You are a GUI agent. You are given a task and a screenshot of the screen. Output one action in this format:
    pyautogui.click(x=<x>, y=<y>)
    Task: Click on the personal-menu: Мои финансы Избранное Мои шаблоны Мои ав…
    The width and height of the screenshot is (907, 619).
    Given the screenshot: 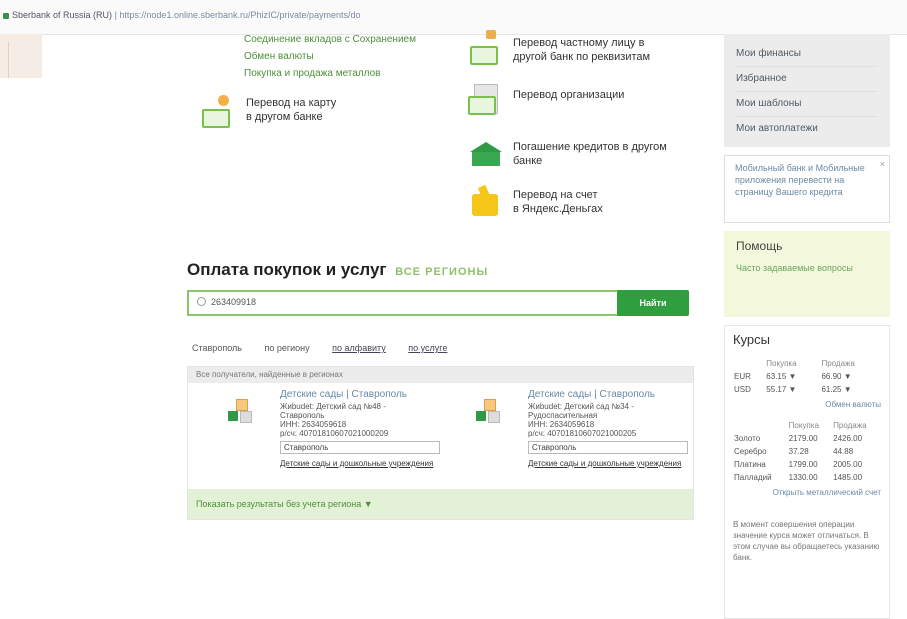 What is the action you would take?
    pyautogui.click(x=807, y=90)
    